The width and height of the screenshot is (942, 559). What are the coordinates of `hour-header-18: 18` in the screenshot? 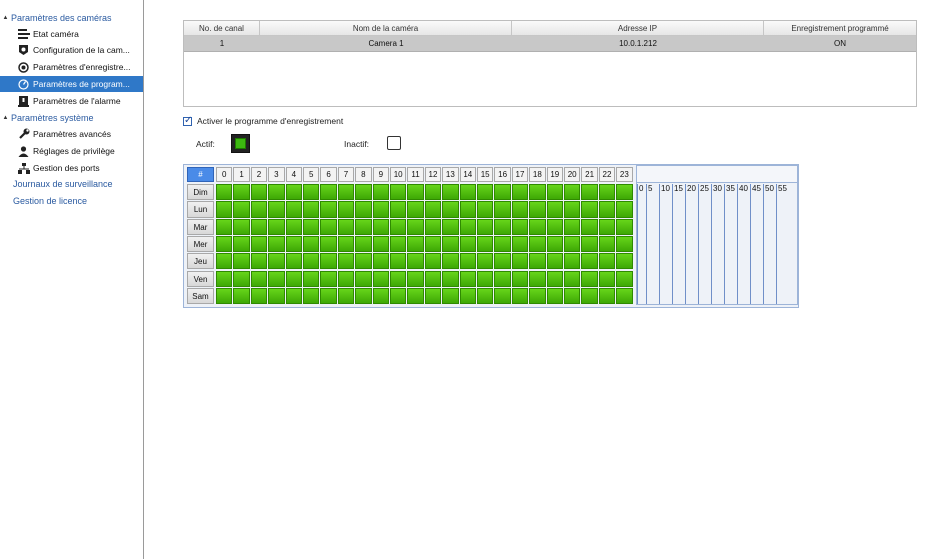 It's located at (537, 174).